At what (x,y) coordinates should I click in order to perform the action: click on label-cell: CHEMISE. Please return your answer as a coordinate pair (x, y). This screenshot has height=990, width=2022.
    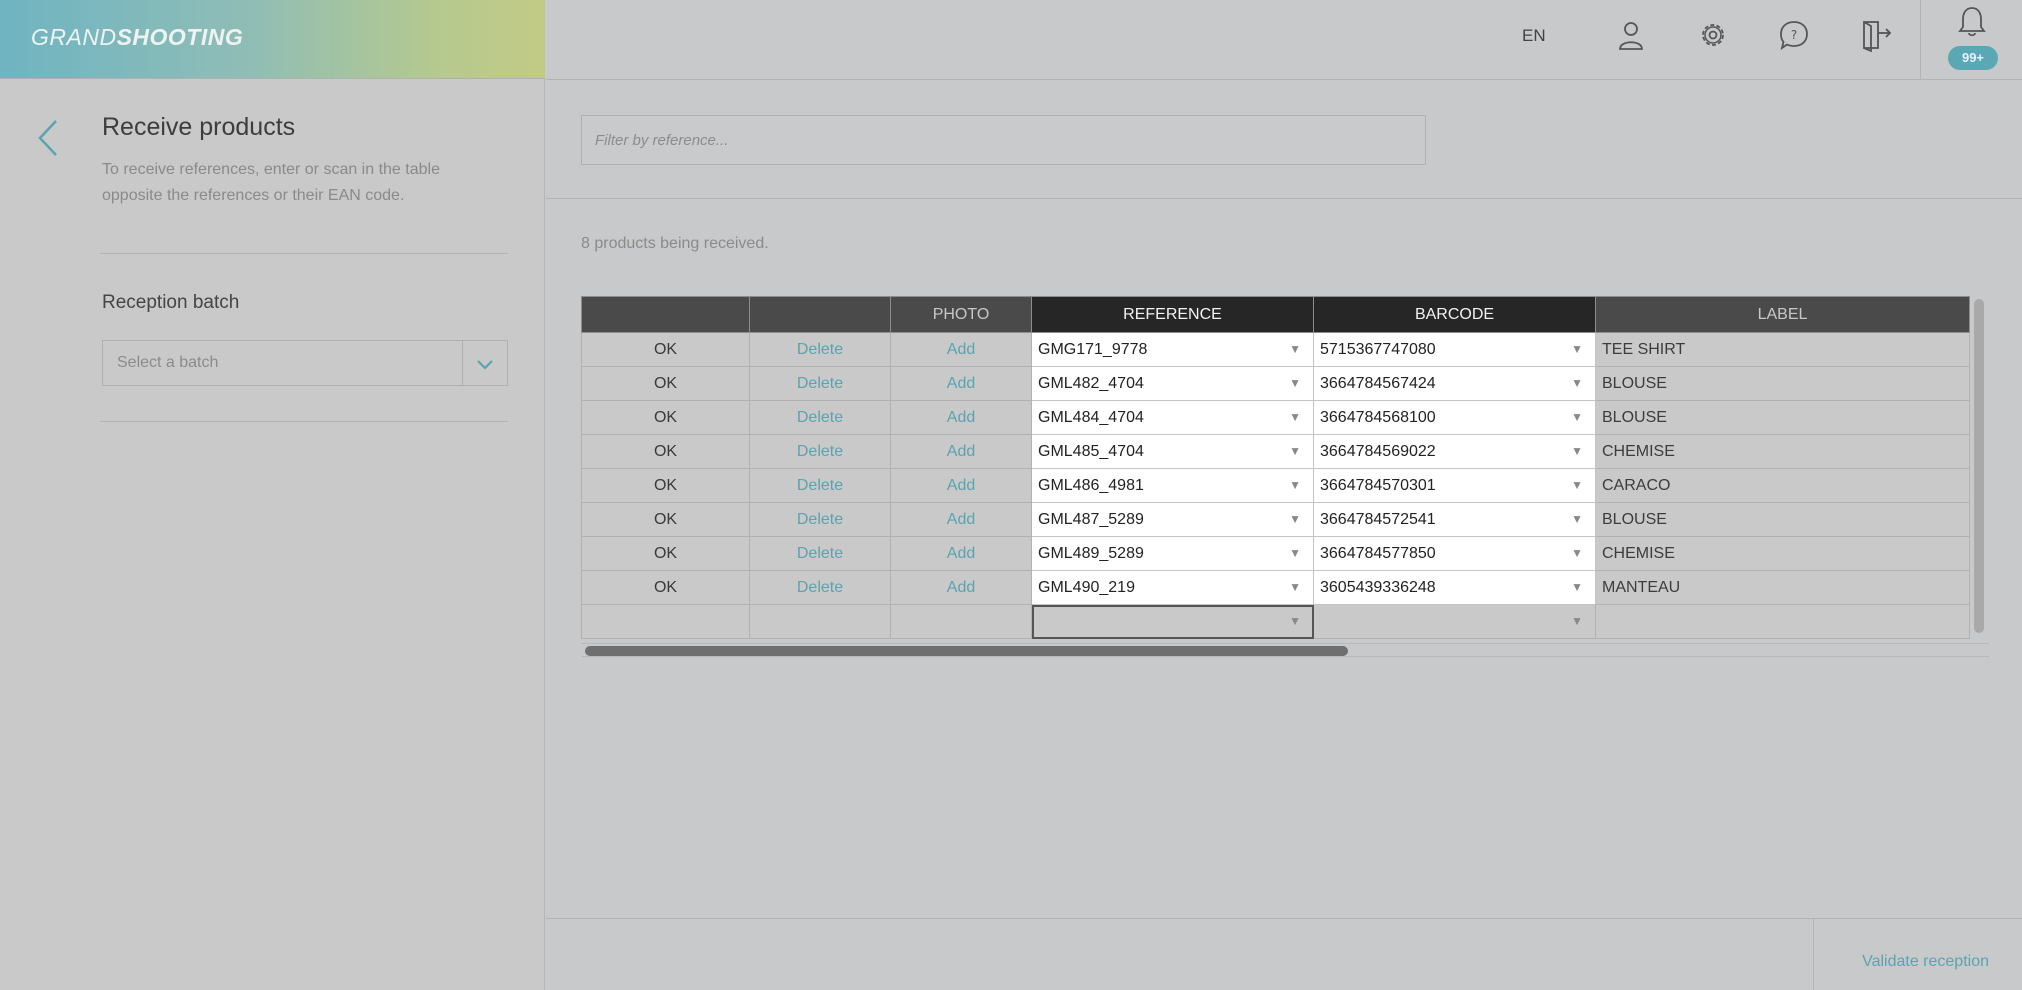
    Looking at the image, I should click on (1782, 553).